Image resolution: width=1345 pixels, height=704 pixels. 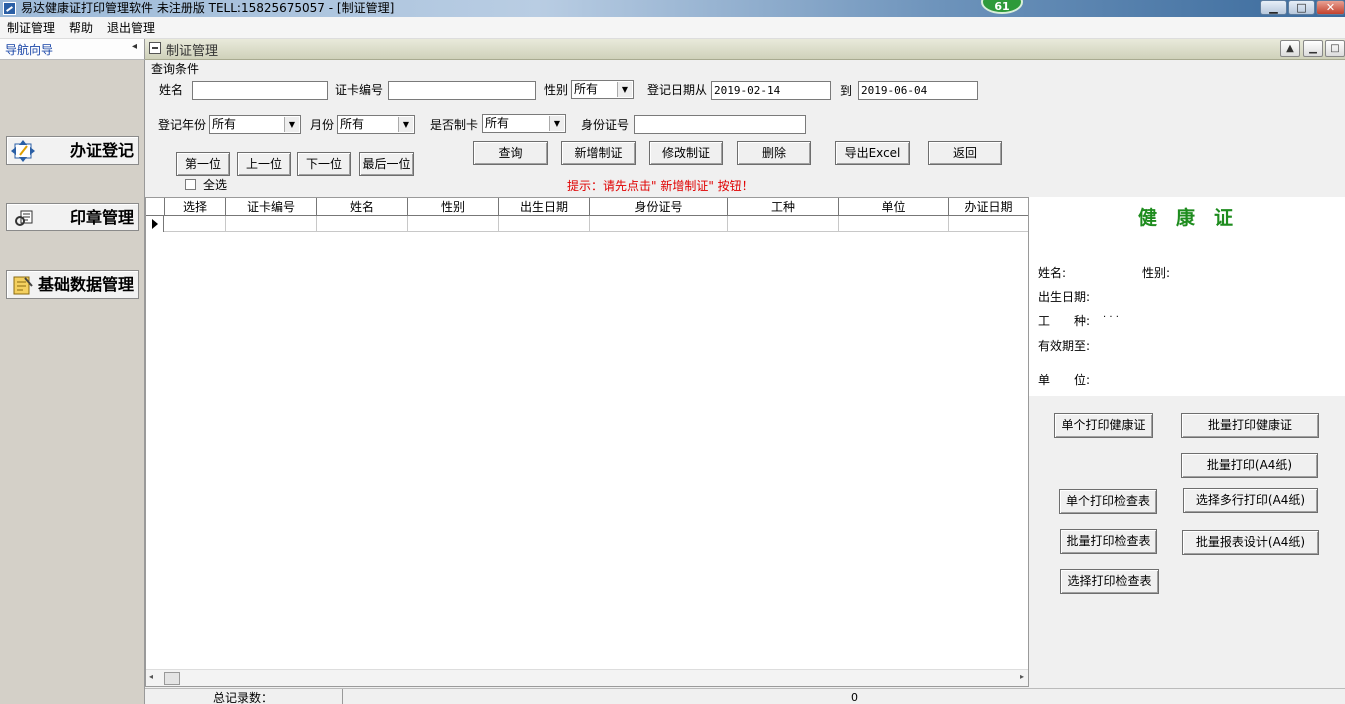 I want to click on maximize-button: □, so click(x=1301, y=7).